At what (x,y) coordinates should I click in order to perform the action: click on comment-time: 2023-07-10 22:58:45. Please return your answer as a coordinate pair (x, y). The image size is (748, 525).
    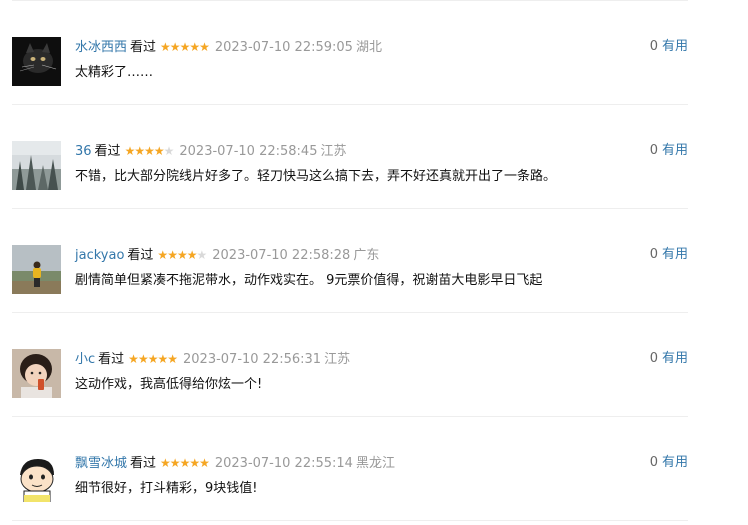
    Looking at the image, I should click on (248, 151).